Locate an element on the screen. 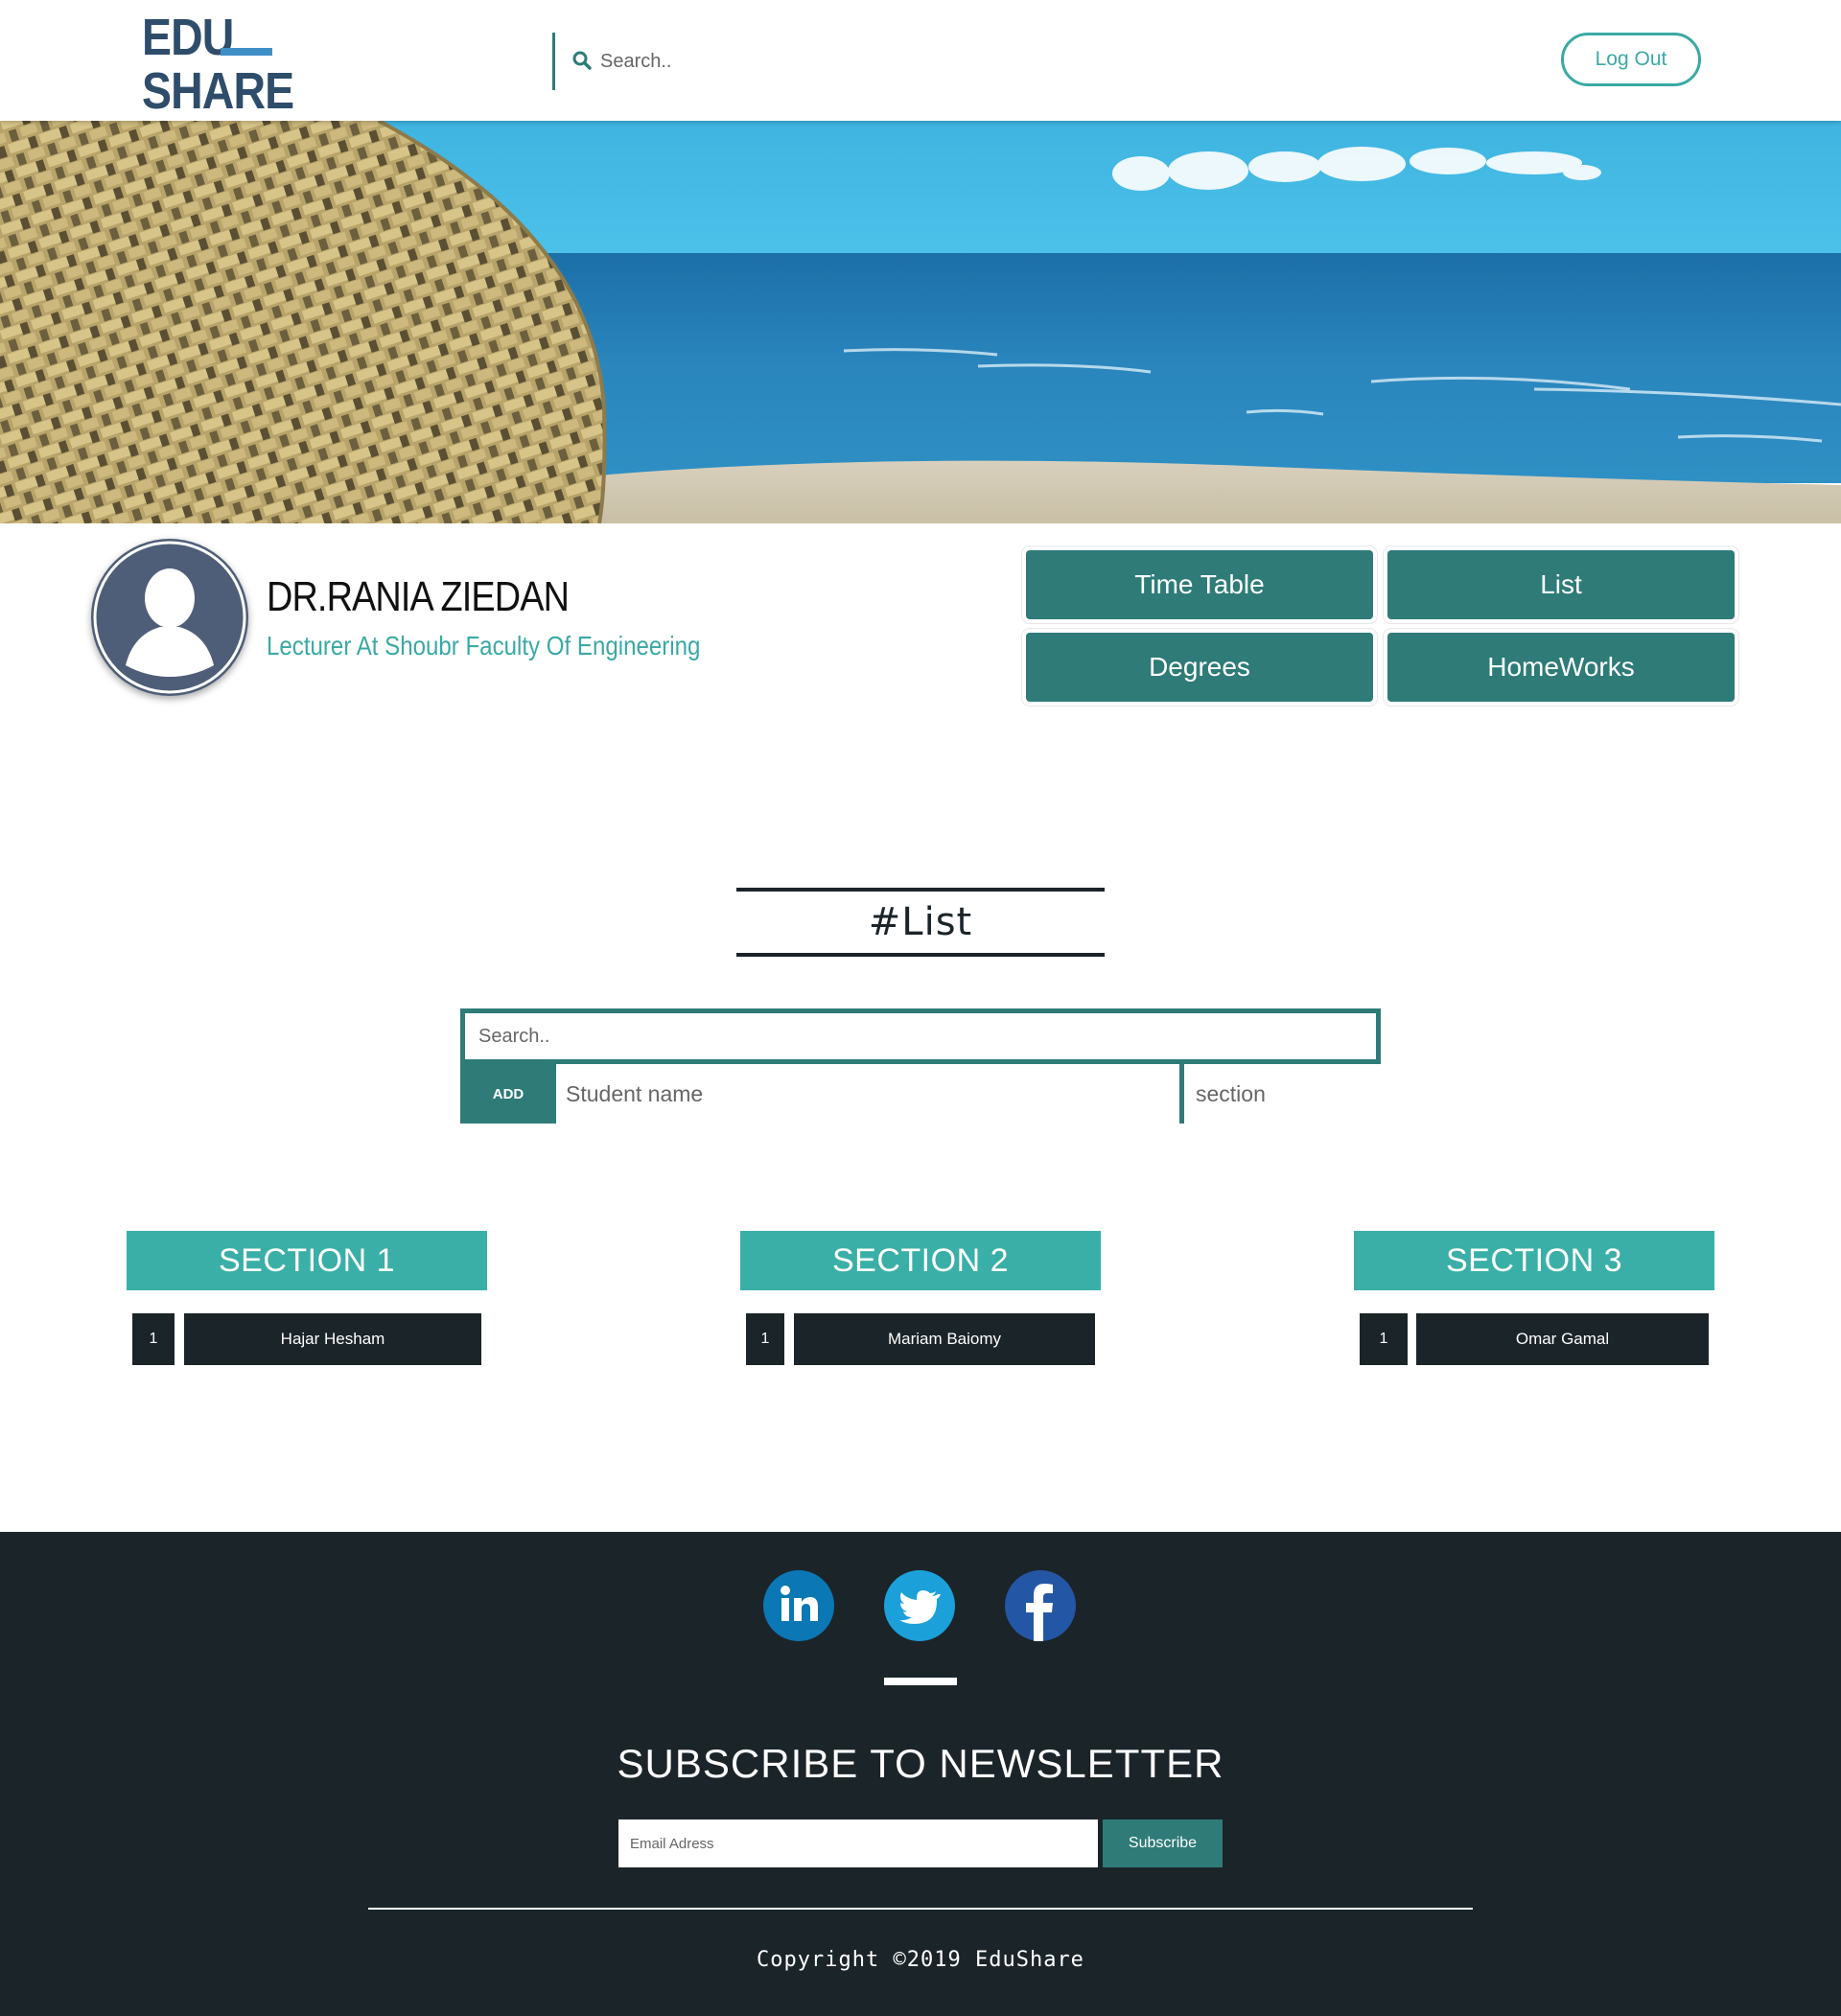  section-header-2: SECTION 2 is located at coordinates (920, 1260).